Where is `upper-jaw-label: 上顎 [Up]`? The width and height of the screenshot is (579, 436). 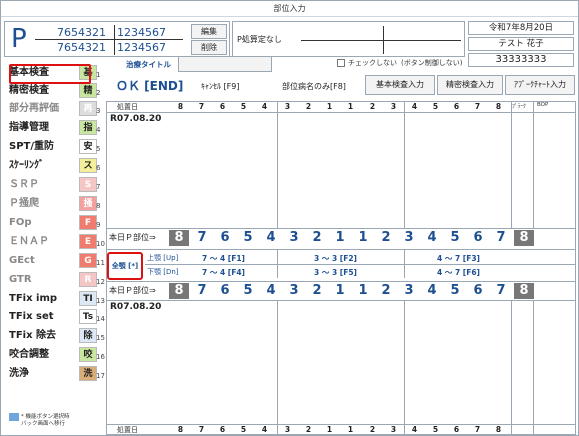
upper-jaw-label: 上顎 [Up] is located at coordinates (162, 258).